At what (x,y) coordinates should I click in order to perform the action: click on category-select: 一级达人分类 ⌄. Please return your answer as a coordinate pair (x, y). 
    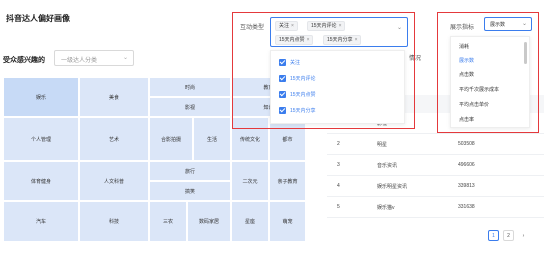
    Looking at the image, I should click on (94, 58).